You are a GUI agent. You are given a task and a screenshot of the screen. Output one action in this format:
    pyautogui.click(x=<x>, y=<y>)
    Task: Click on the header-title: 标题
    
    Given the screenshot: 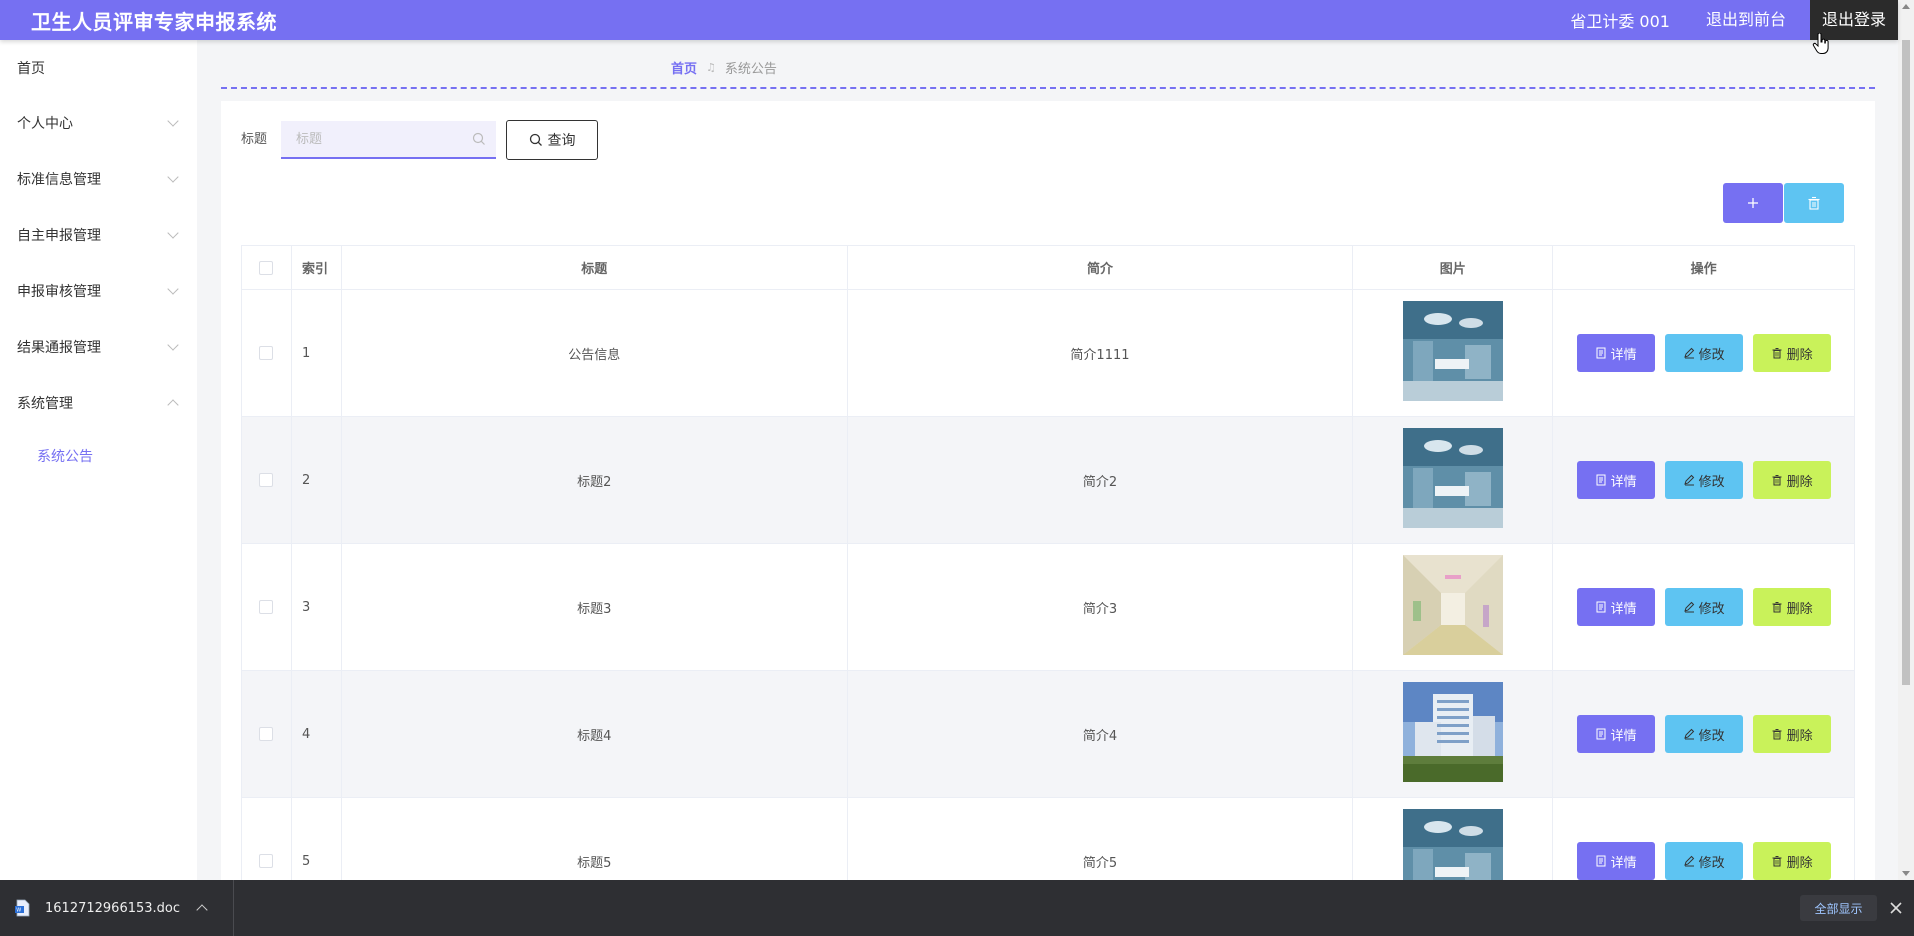 What is the action you would take?
    pyautogui.click(x=595, y=267)
    